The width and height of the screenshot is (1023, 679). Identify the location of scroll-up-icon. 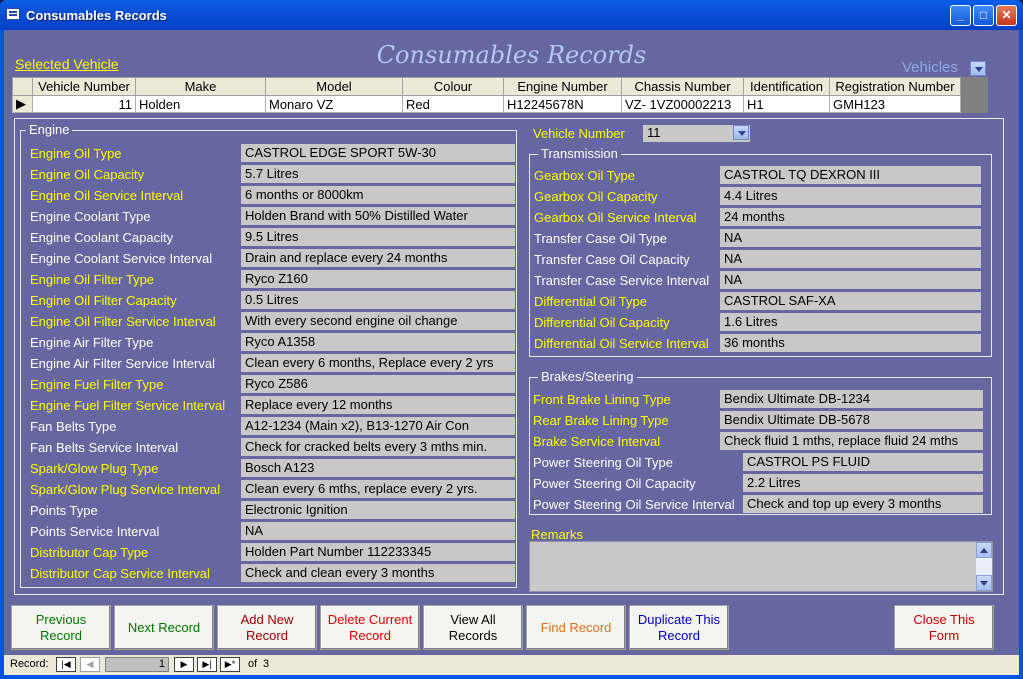
(984, 550).